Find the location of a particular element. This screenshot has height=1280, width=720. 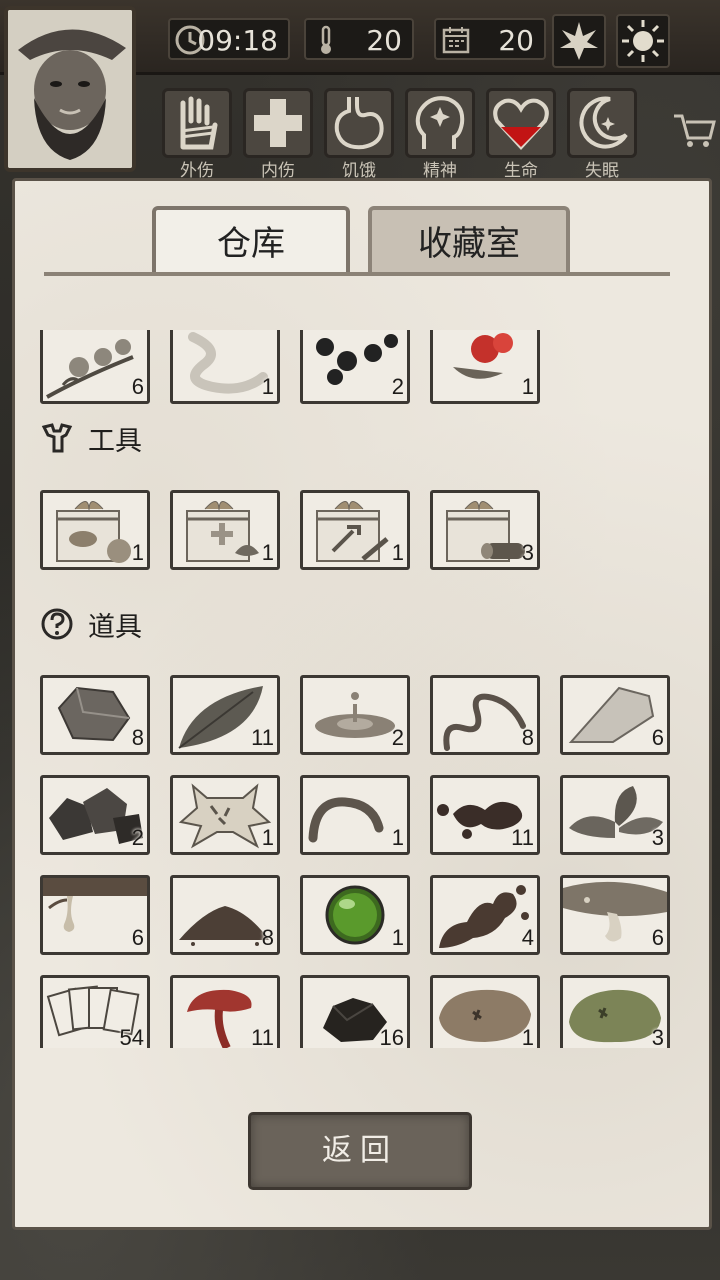

condition-internal-injury is located at coordinates (278, 123).